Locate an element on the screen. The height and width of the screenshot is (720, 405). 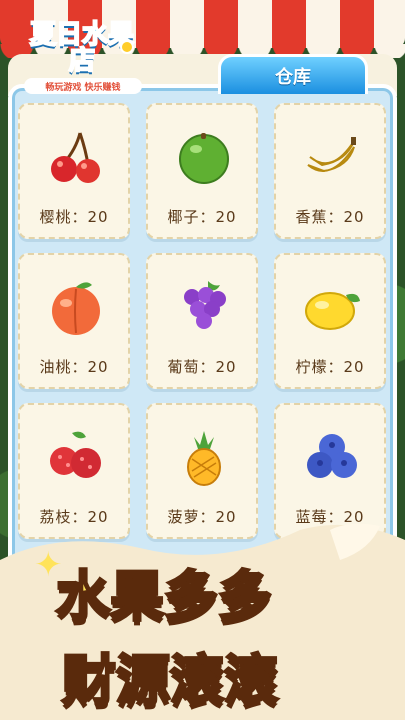
fruit-card-nectarine: 油桃：20 is located at coordinates (74, 321).